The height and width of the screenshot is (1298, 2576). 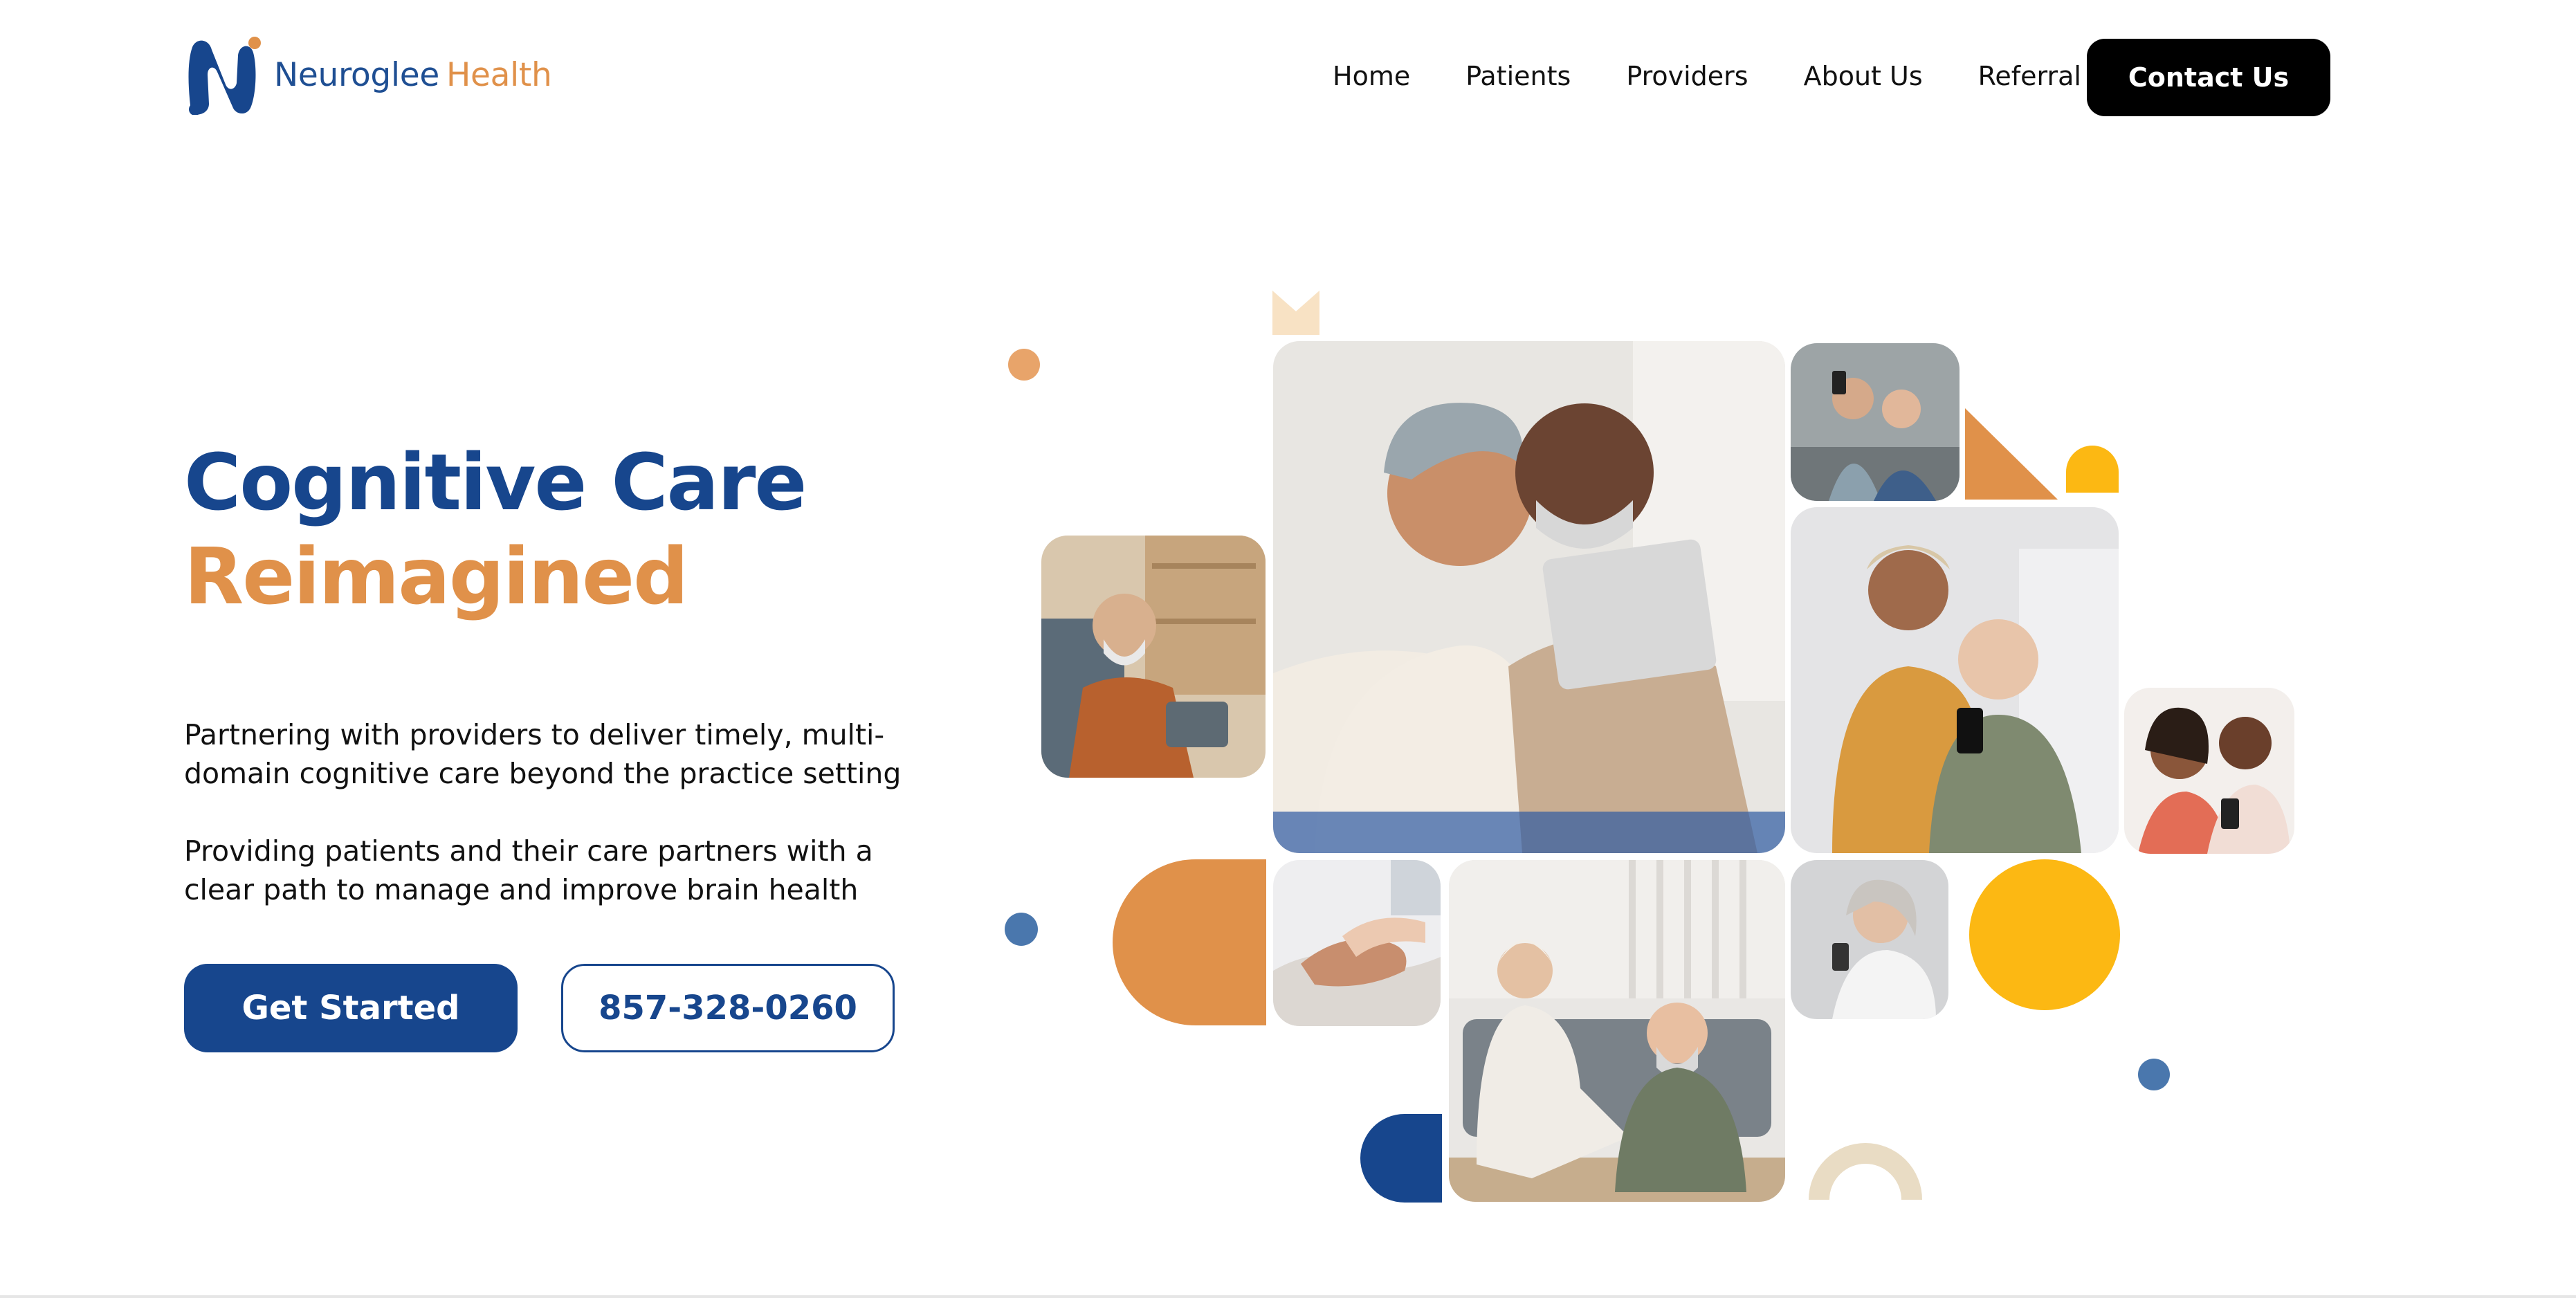 What do you see at coordinates (2030, 76) in the screenshot?
I see `nav-referral: Referral` at bounding box center [2030, 76].